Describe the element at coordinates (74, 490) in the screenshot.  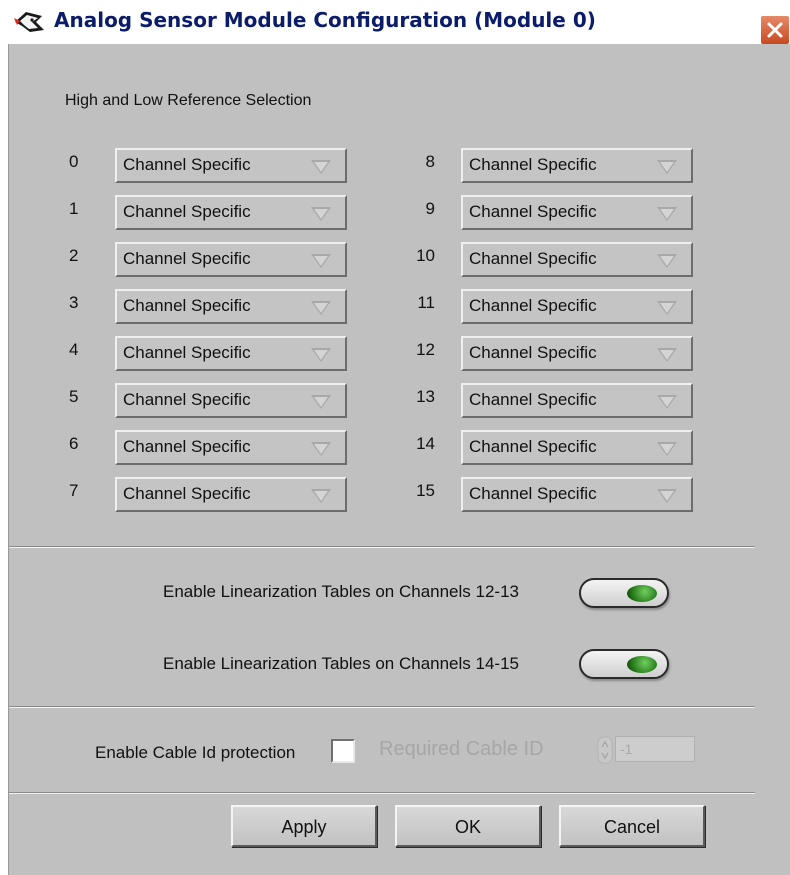
I see `channel-label-7: 7` at that location.